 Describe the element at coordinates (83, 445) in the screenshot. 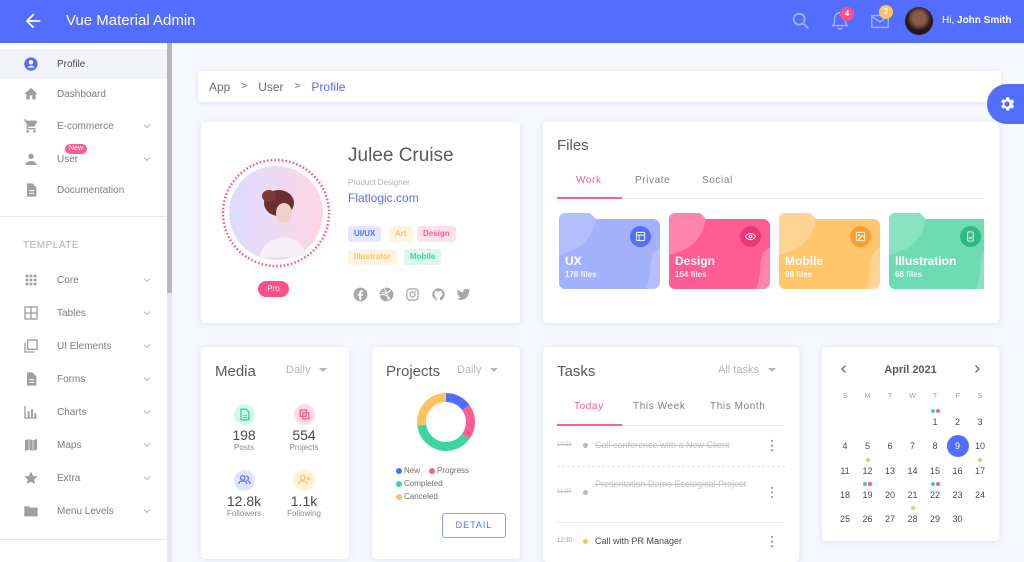

I see `sidebar-item-maps: Maps` at that location.